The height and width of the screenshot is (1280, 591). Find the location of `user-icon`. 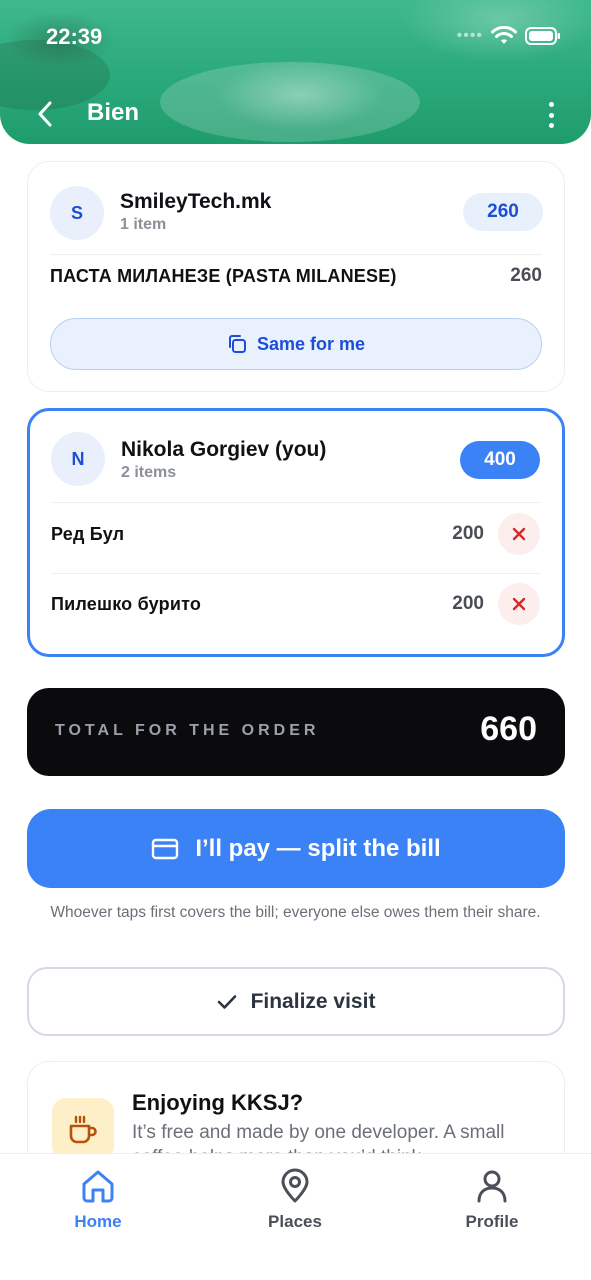

user-icon is located at coordinates (492, 1186).